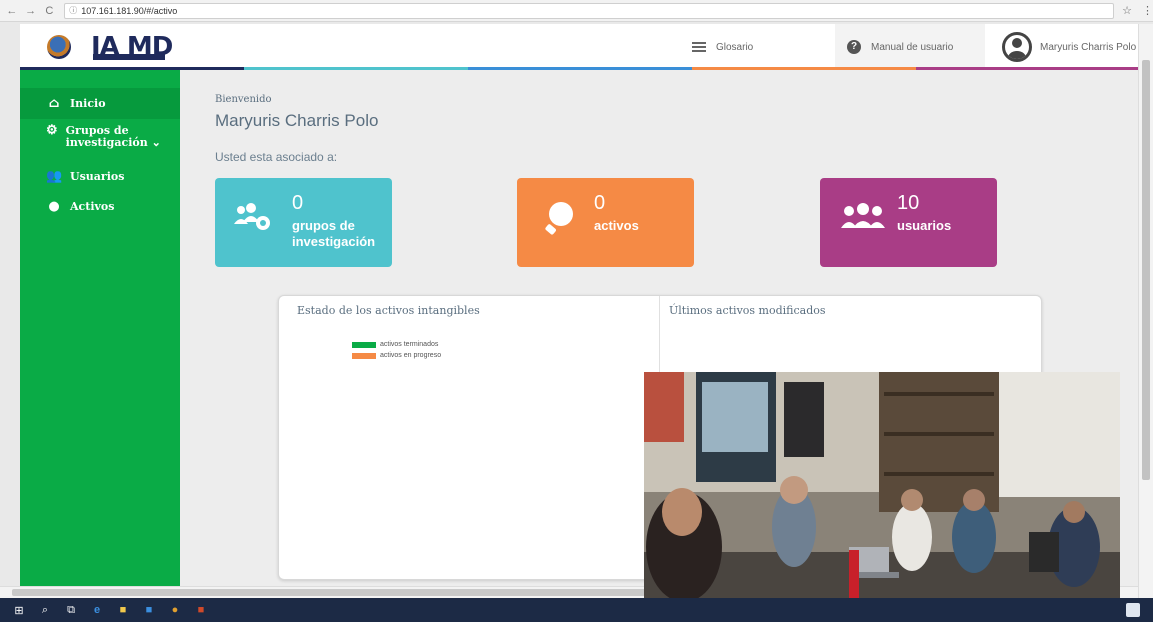 The image size is (1153, 622). Describe the element at coordinates (616, 225) in the screenshot. I see `activos-label: activos` at that location.